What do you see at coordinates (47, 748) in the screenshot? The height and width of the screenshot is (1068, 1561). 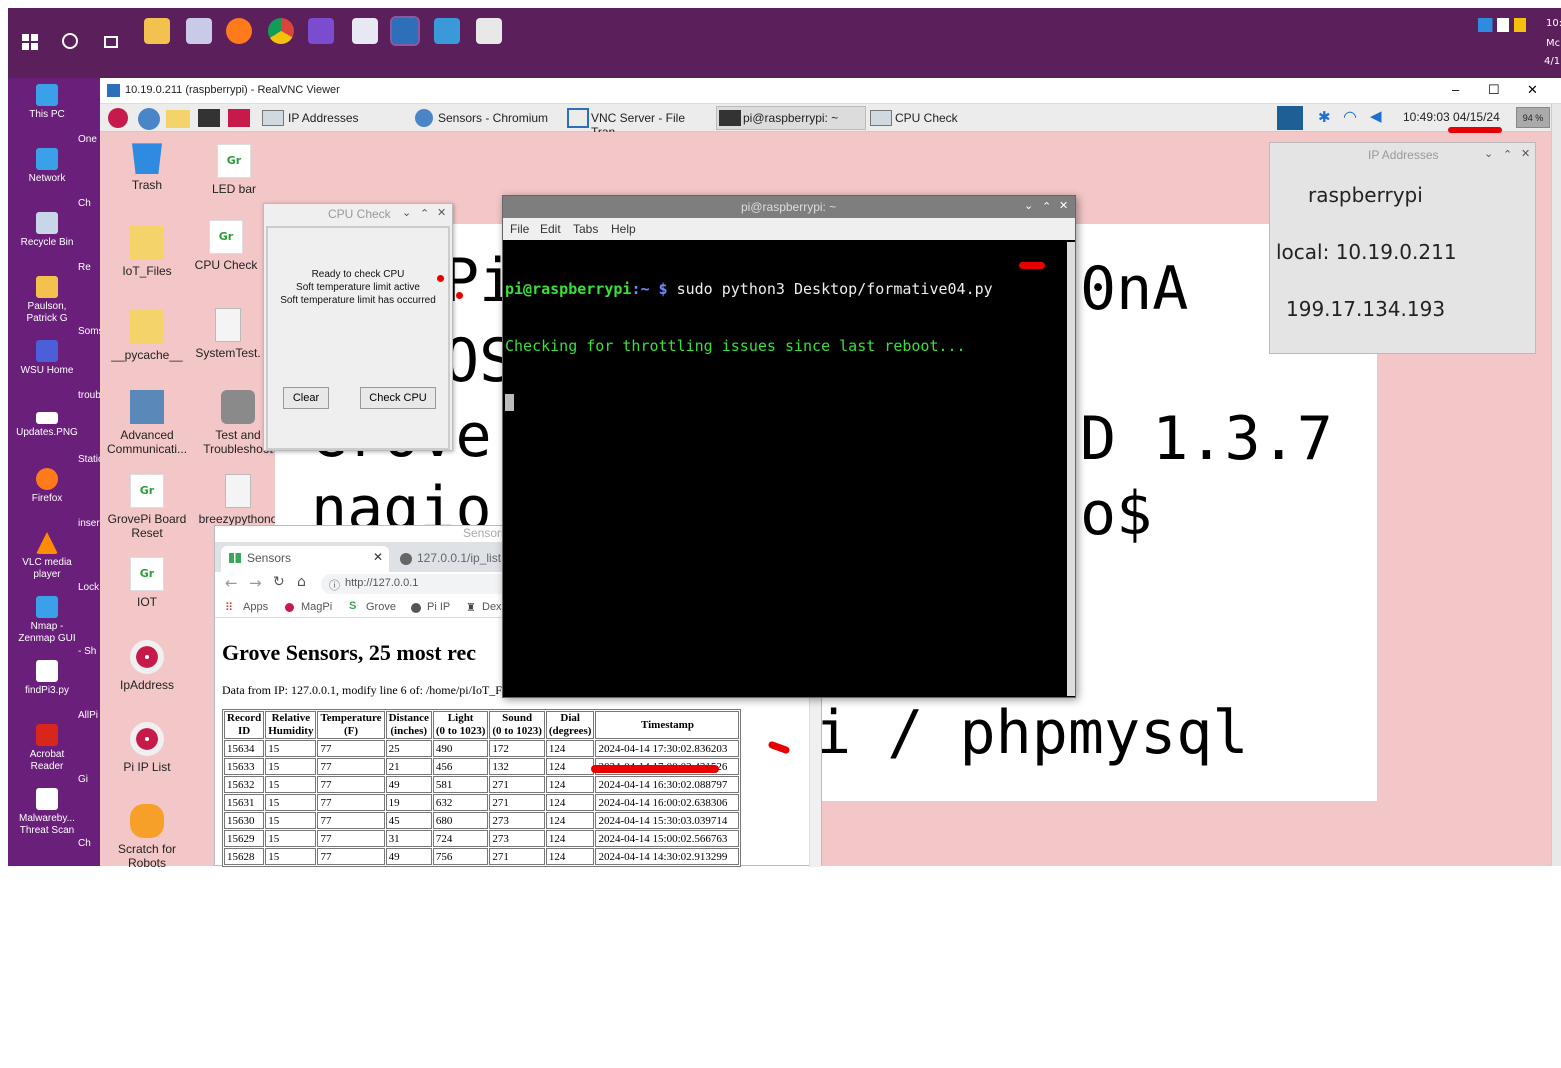 I see `desktop-icon-acrobat: Acrobat Reader` at bounding box center [47, 748].